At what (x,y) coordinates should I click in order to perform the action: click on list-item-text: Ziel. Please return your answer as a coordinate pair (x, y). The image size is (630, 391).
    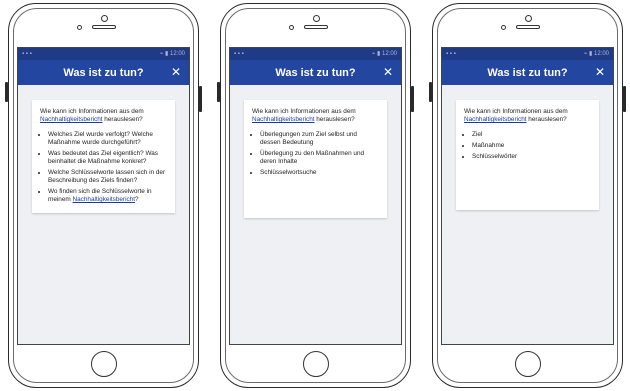
    Looking at the image, I should click on (477, 134).